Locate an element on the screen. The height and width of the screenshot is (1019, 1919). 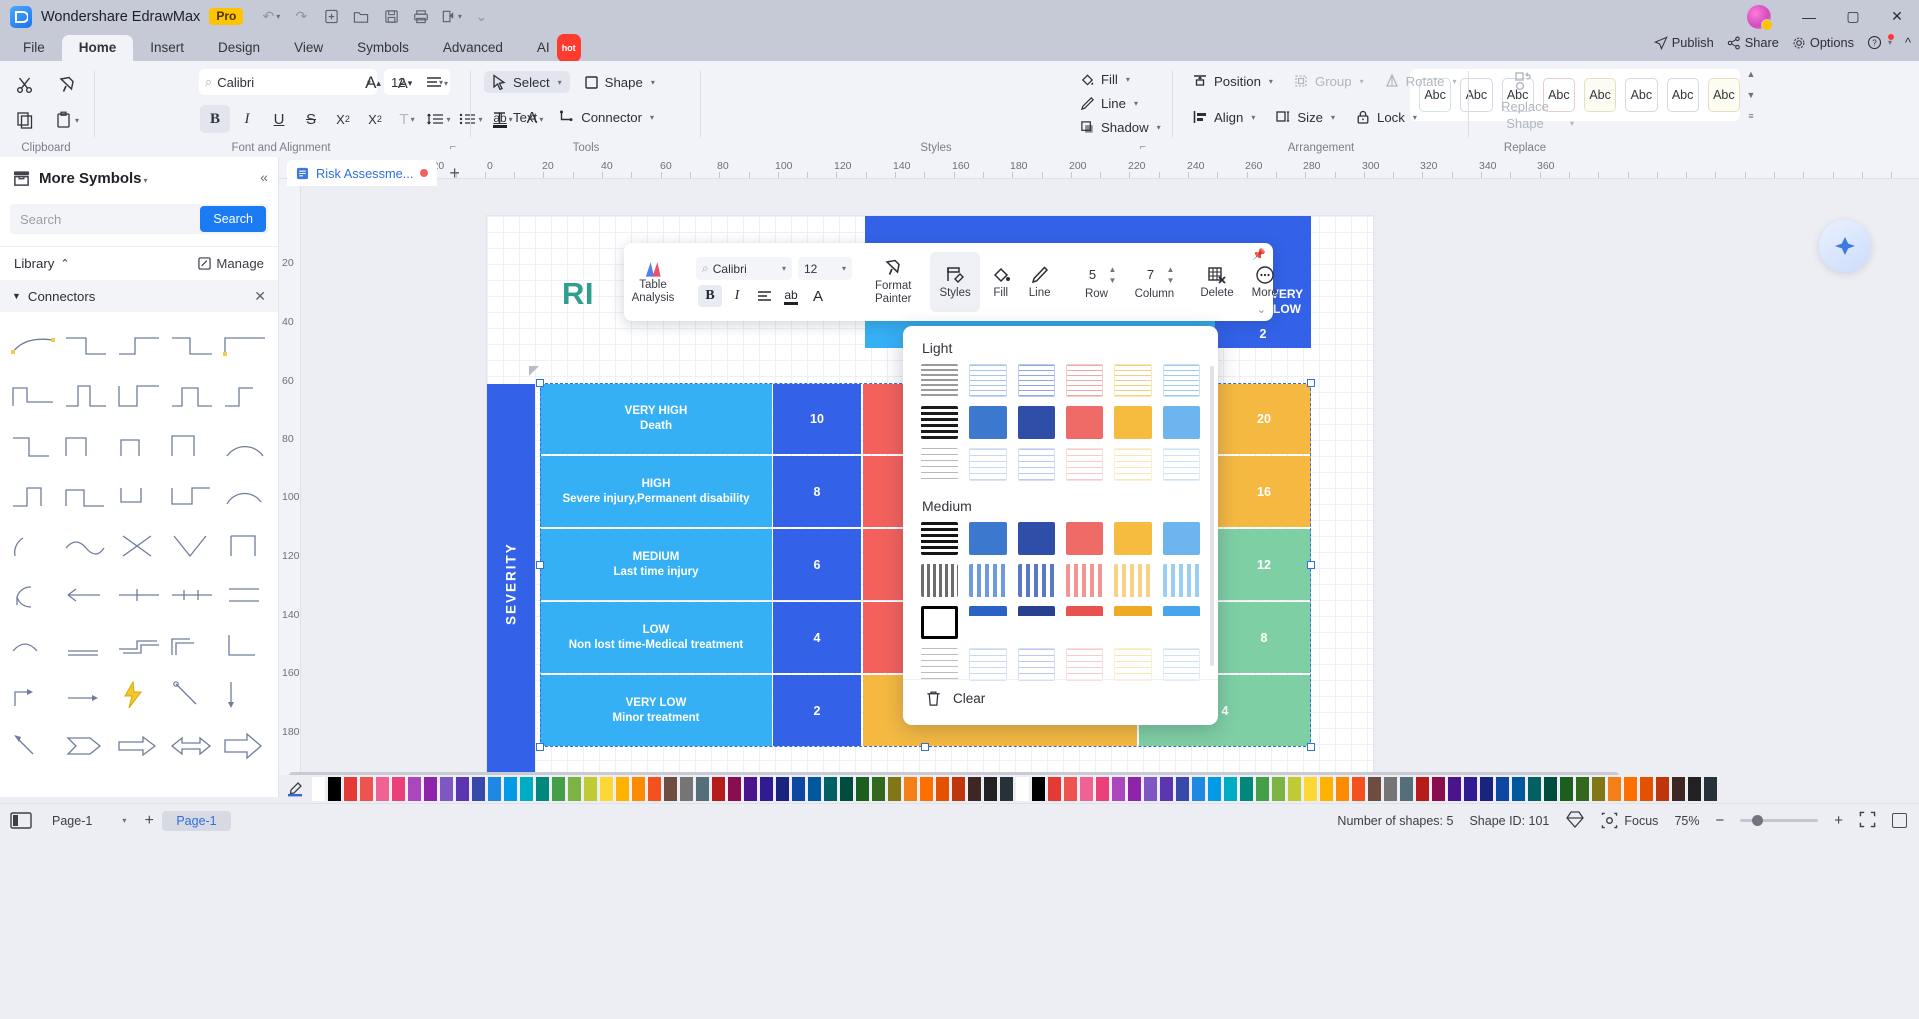
add-page-button: + is located at coordinates (149, 821).